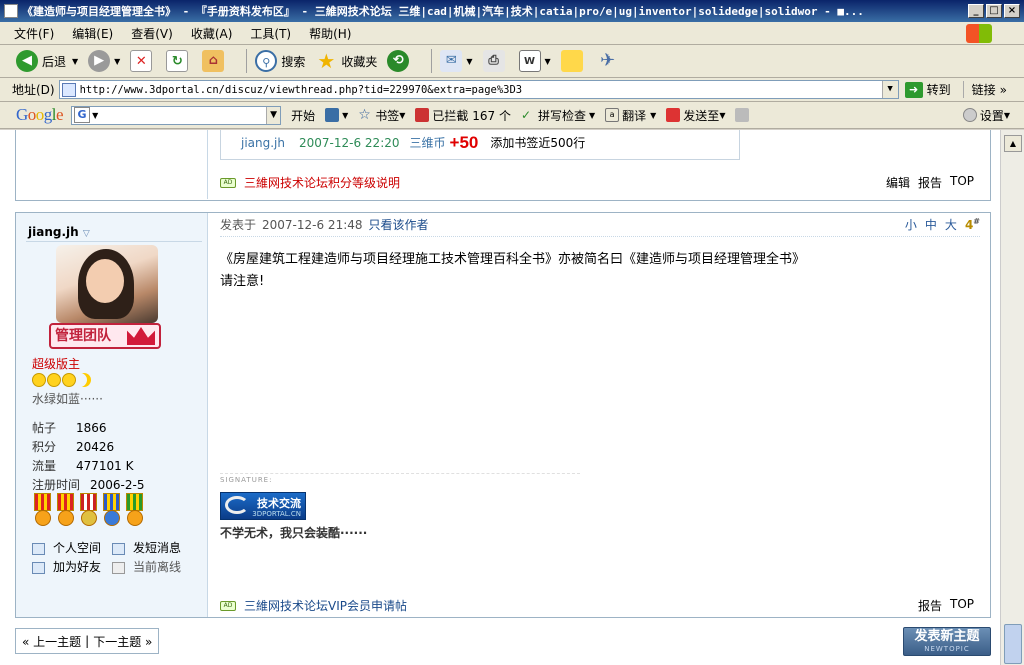 The height and width of the screenshot is (665, 1024). What do you see at coordinates (122, 641) in the screenshot?
I see `next-topic-link: 下一主题 »` at bounding box center [122, 641].